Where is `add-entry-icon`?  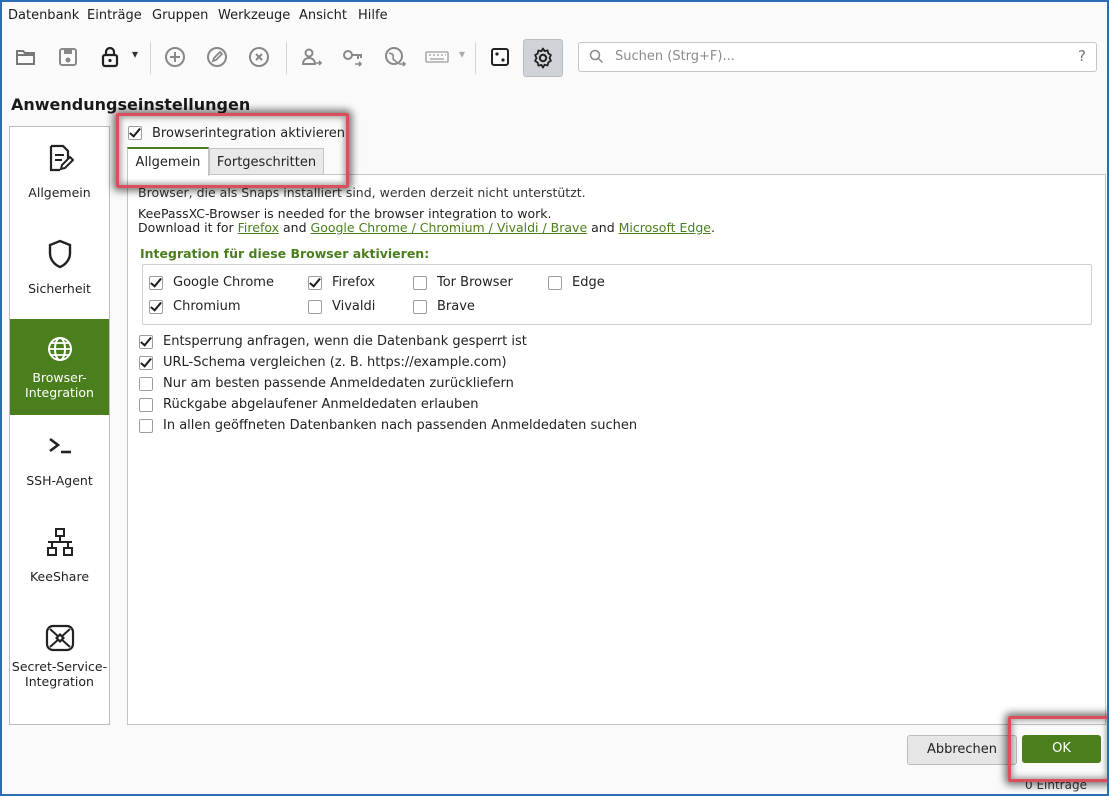 add-entry-icon is located at coordinates (175, 57).